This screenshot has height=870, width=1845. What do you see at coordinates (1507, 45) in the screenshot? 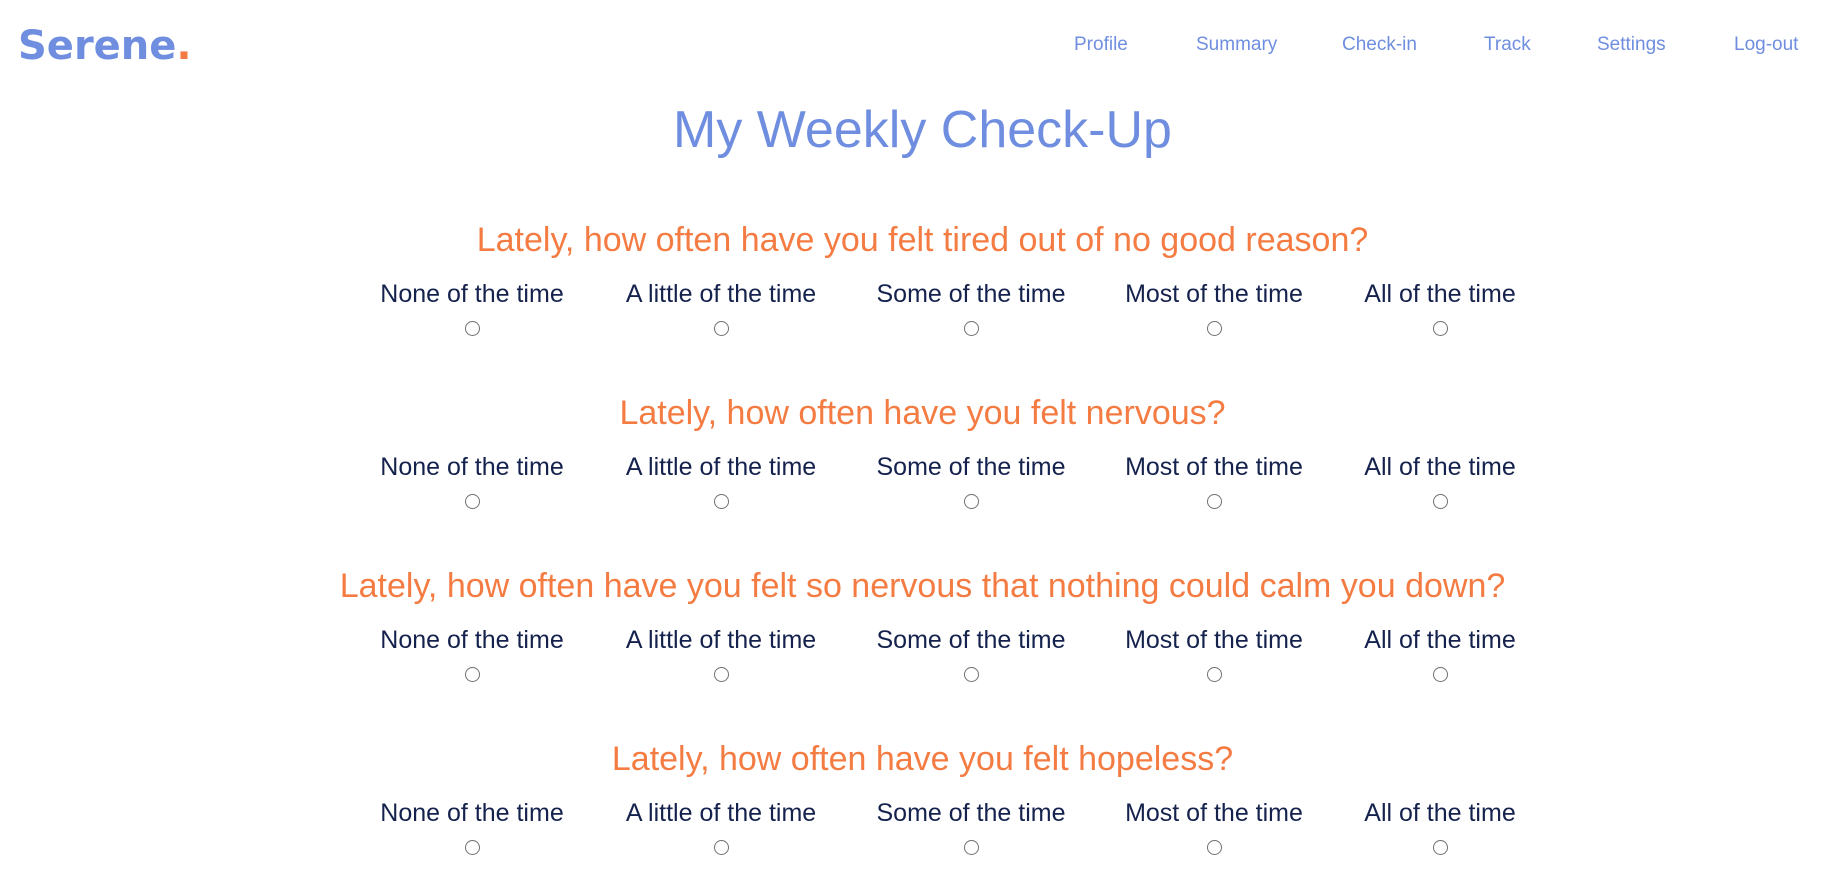
I see `nav-track: Track` at bounding box center [1507, 45].